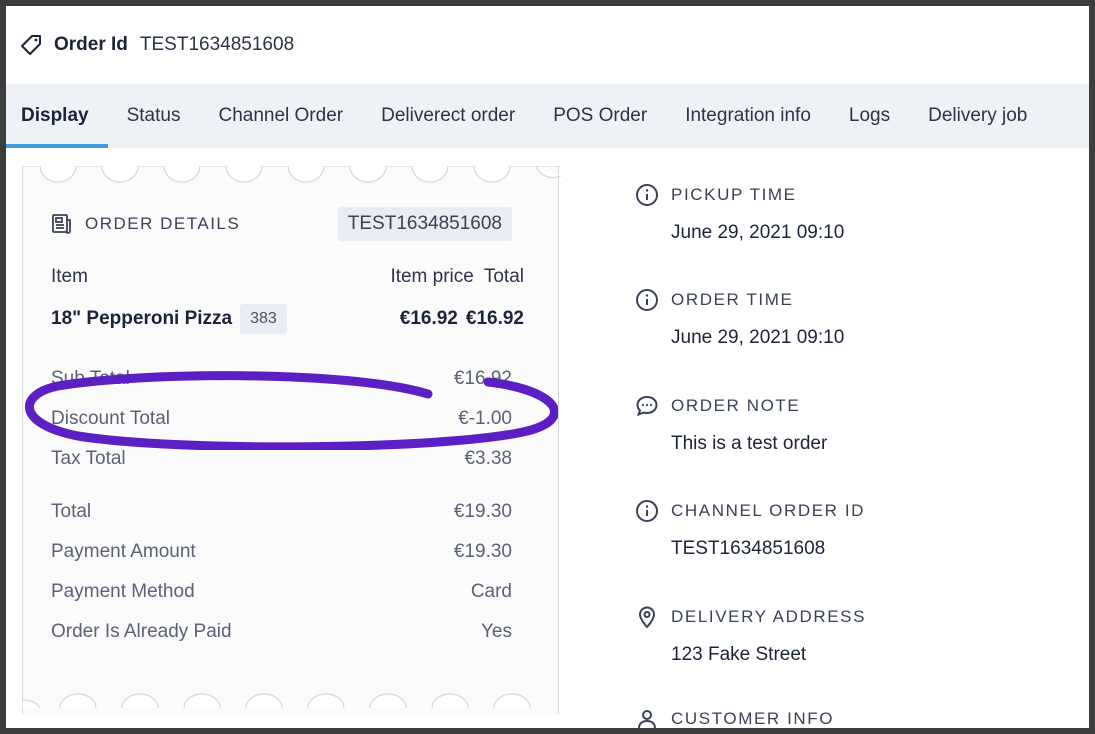 This screenshot has height=734, width=1095. What do you see at coordinates (496, 631) in the screenshot?
I see `already-paid-value: Yes` at bounding box center [496, 631].